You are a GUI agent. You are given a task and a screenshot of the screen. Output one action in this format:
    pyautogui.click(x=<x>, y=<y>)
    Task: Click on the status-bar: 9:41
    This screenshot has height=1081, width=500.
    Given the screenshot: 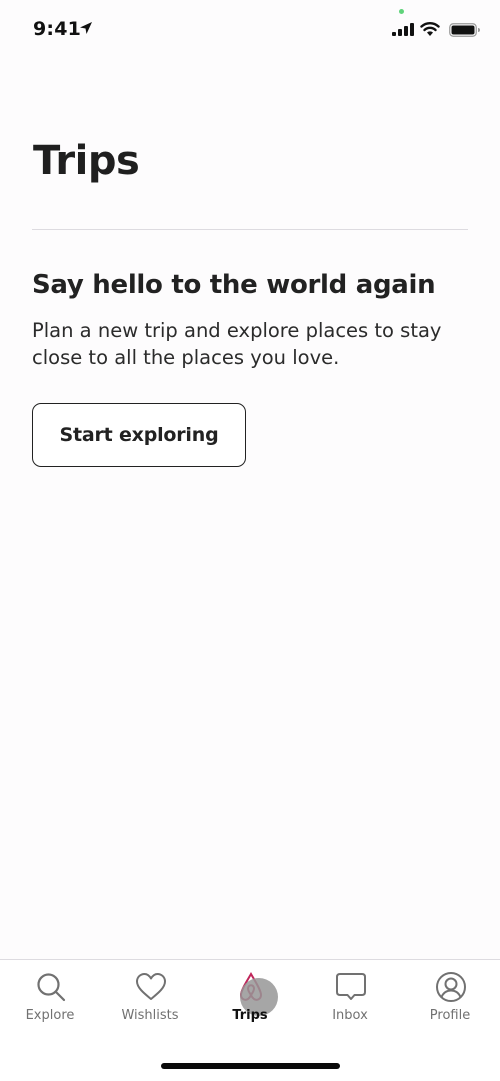 What is the action you would take?
    pyautogui.click(x=250, y=30)
    